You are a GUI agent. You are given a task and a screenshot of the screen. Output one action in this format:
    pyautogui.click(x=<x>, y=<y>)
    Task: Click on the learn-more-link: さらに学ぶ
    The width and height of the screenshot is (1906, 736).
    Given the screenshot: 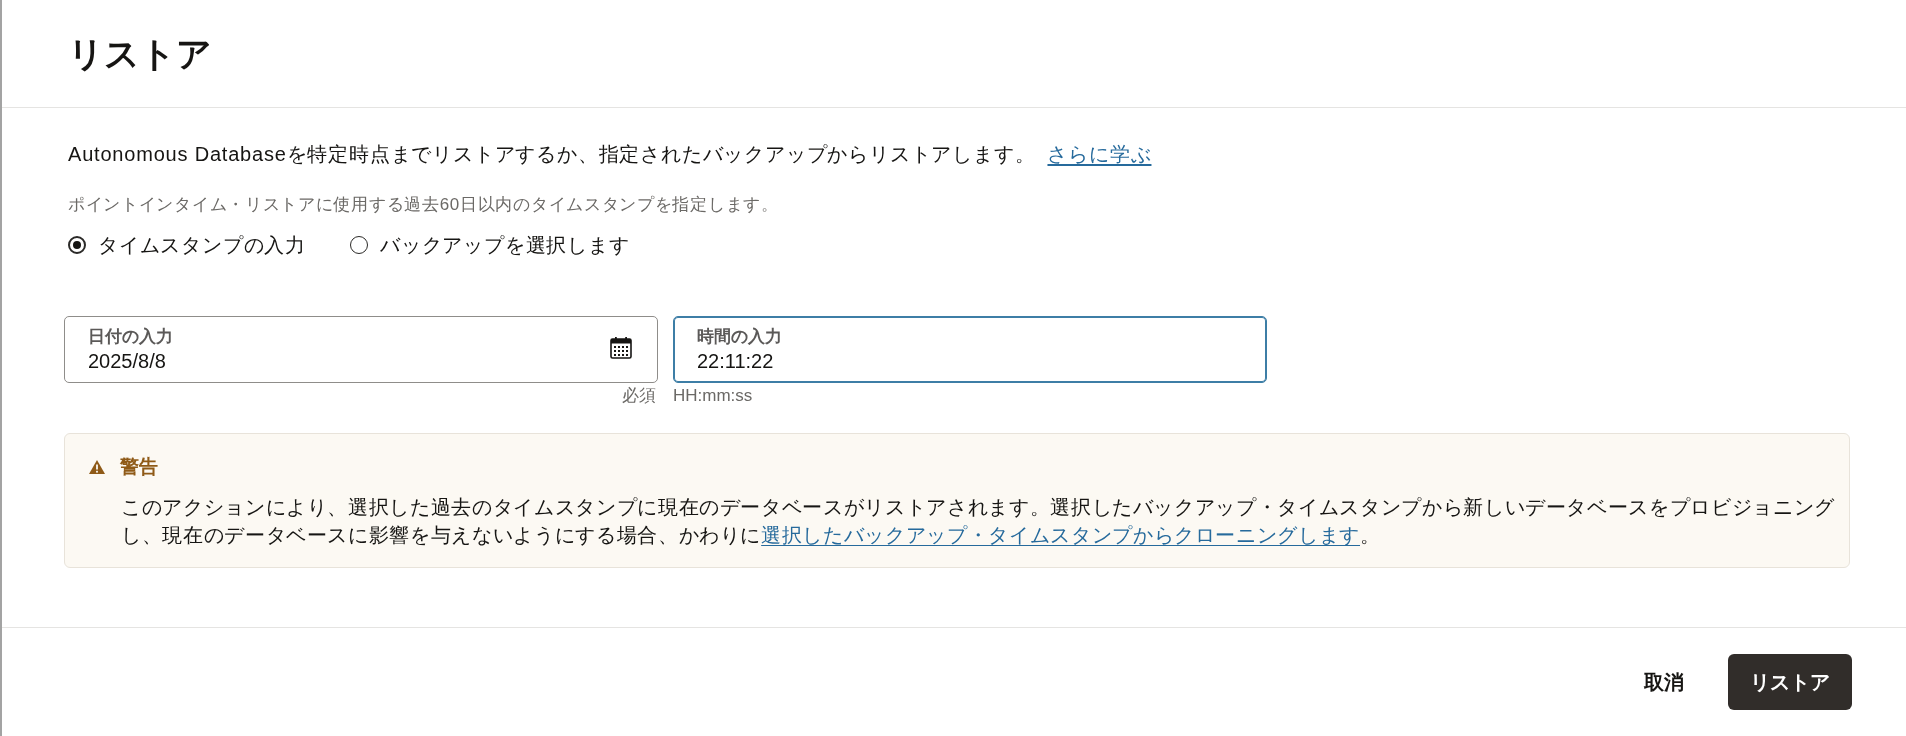 What is the action you would take?
    pyautogui.click(x=1099, y=154)
    